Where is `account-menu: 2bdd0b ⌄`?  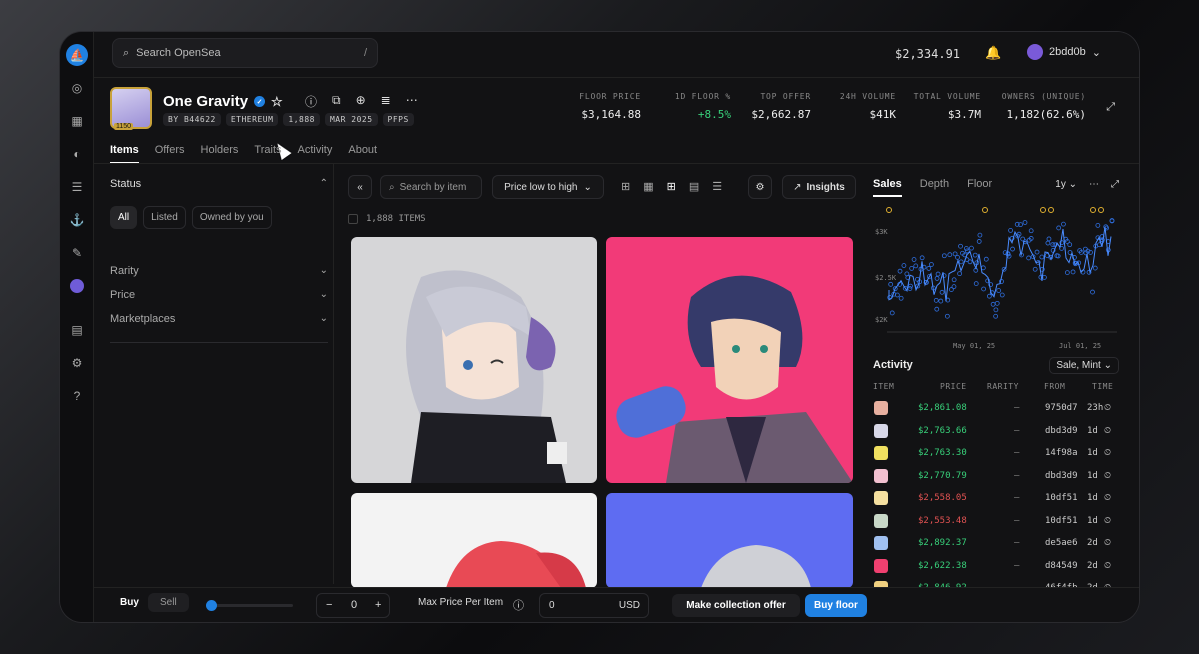
account-menu: 2bdd0b ⌄ is located at coordinates (1064, 52).